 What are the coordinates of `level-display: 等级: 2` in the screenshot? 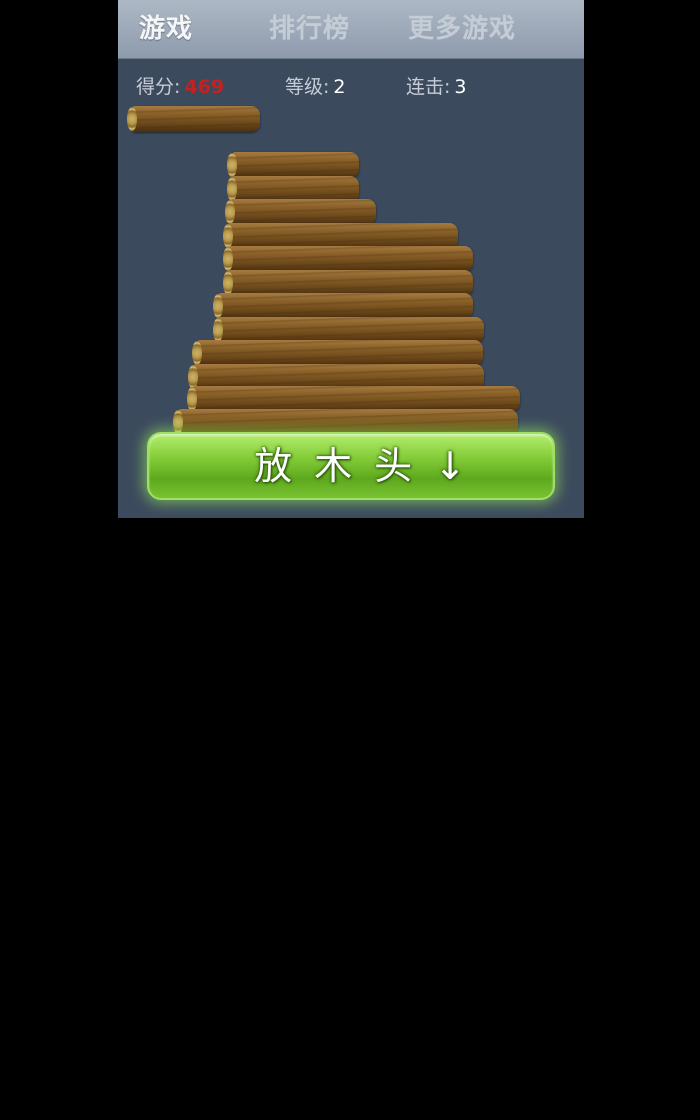 It's located at (315, 85).